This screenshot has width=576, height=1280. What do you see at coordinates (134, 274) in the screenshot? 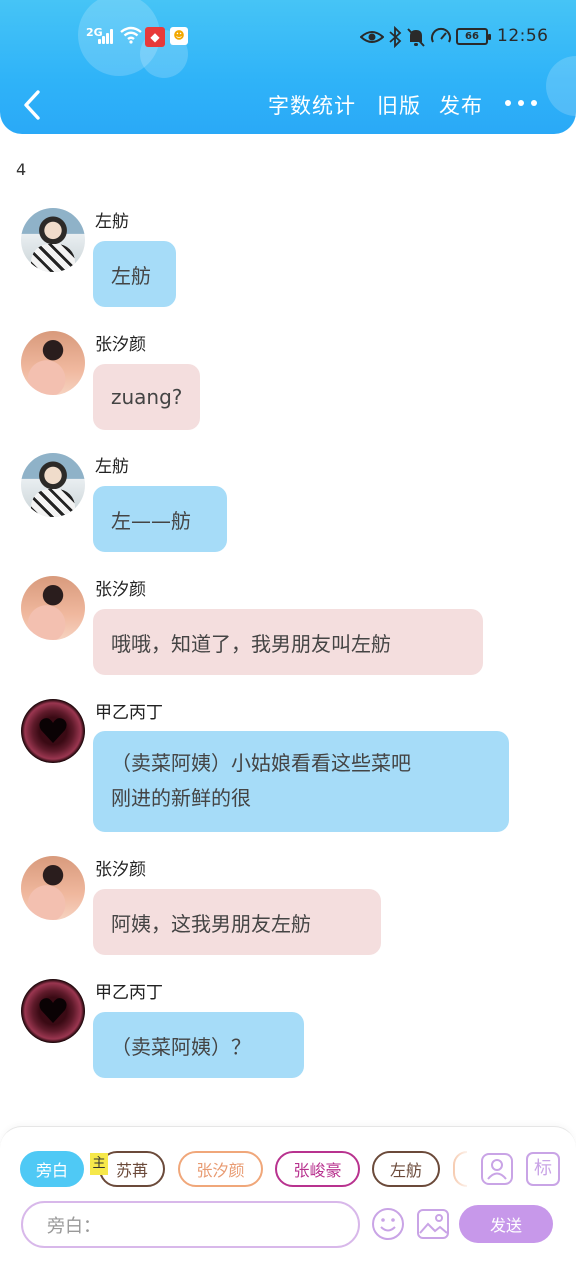
I see `message-bubble: 左舫` at bounding box center [134, 274].